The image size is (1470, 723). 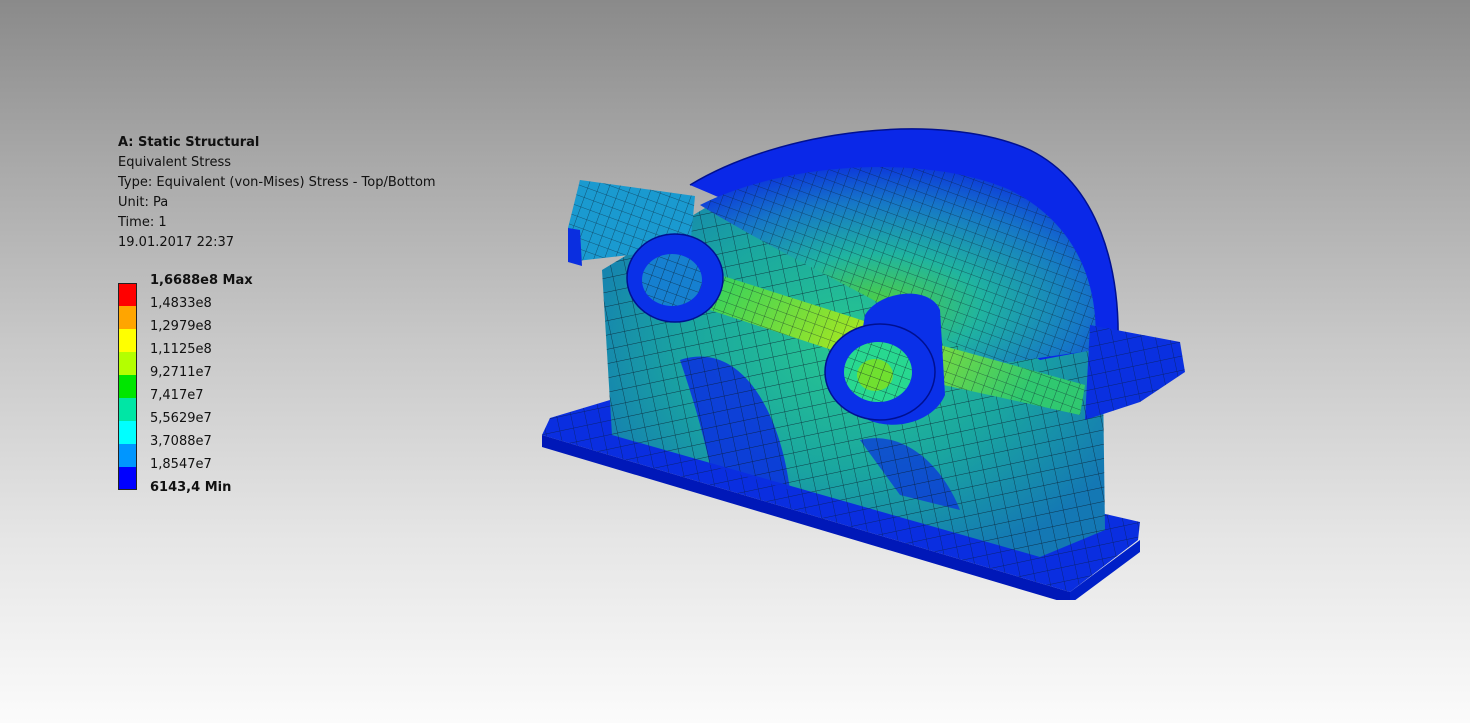 I want to click on legend-label: 5,5629e7, so click(x=181, y=418).